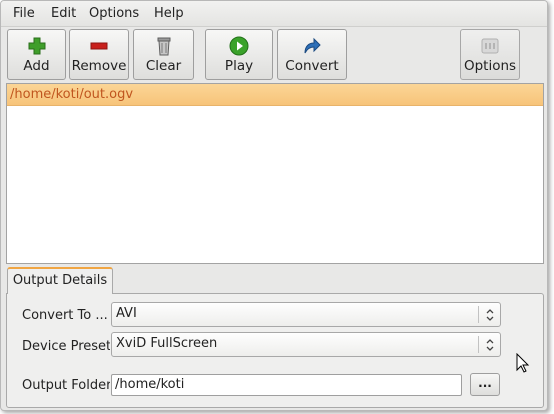 The width and height of the screenshot is (554, 414). Describe the element at coordinates (63, 13) in the screenshot. I see `menu-edit: Edit` at that location.